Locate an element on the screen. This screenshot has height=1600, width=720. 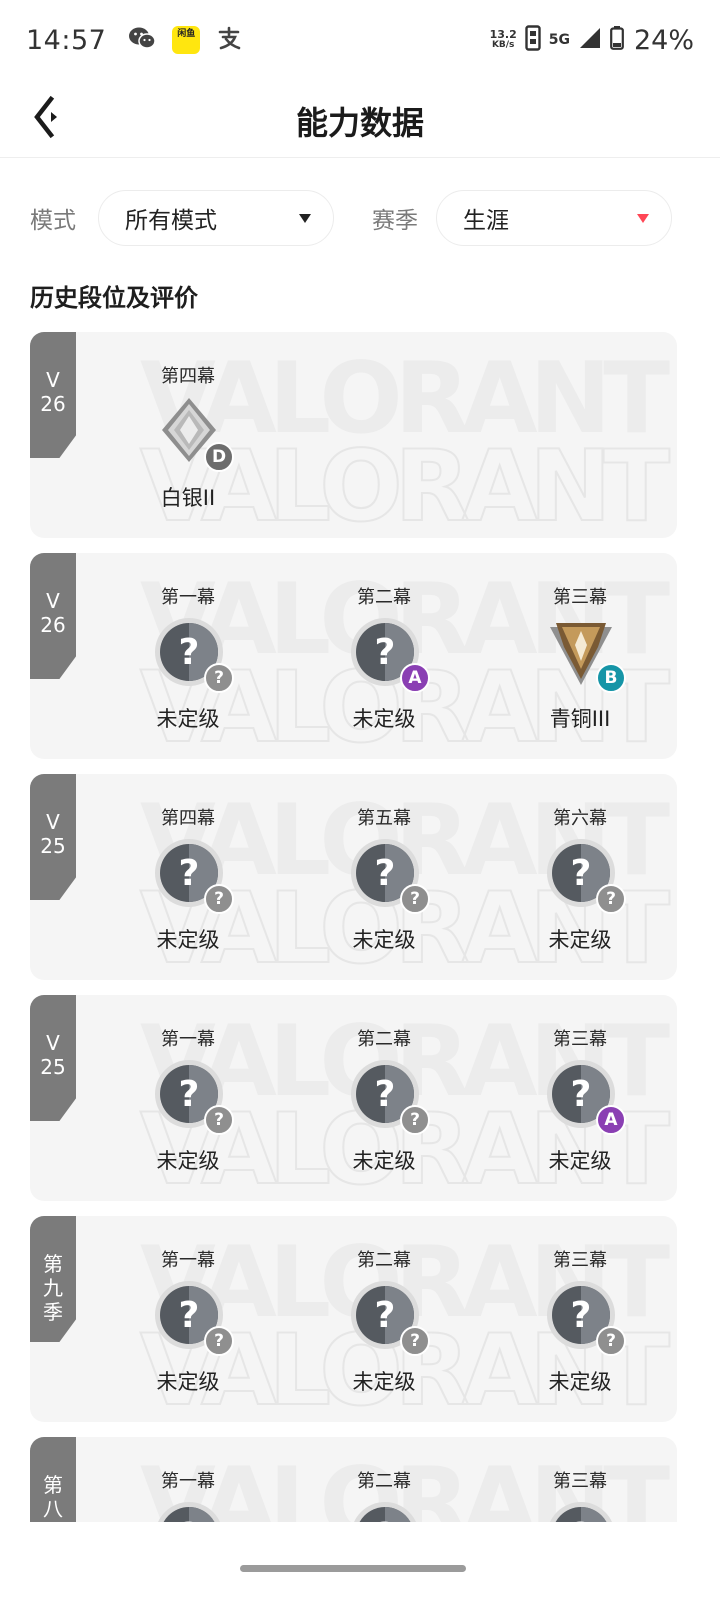
season-label-text: 八 is located at coordinates (53, 1509).